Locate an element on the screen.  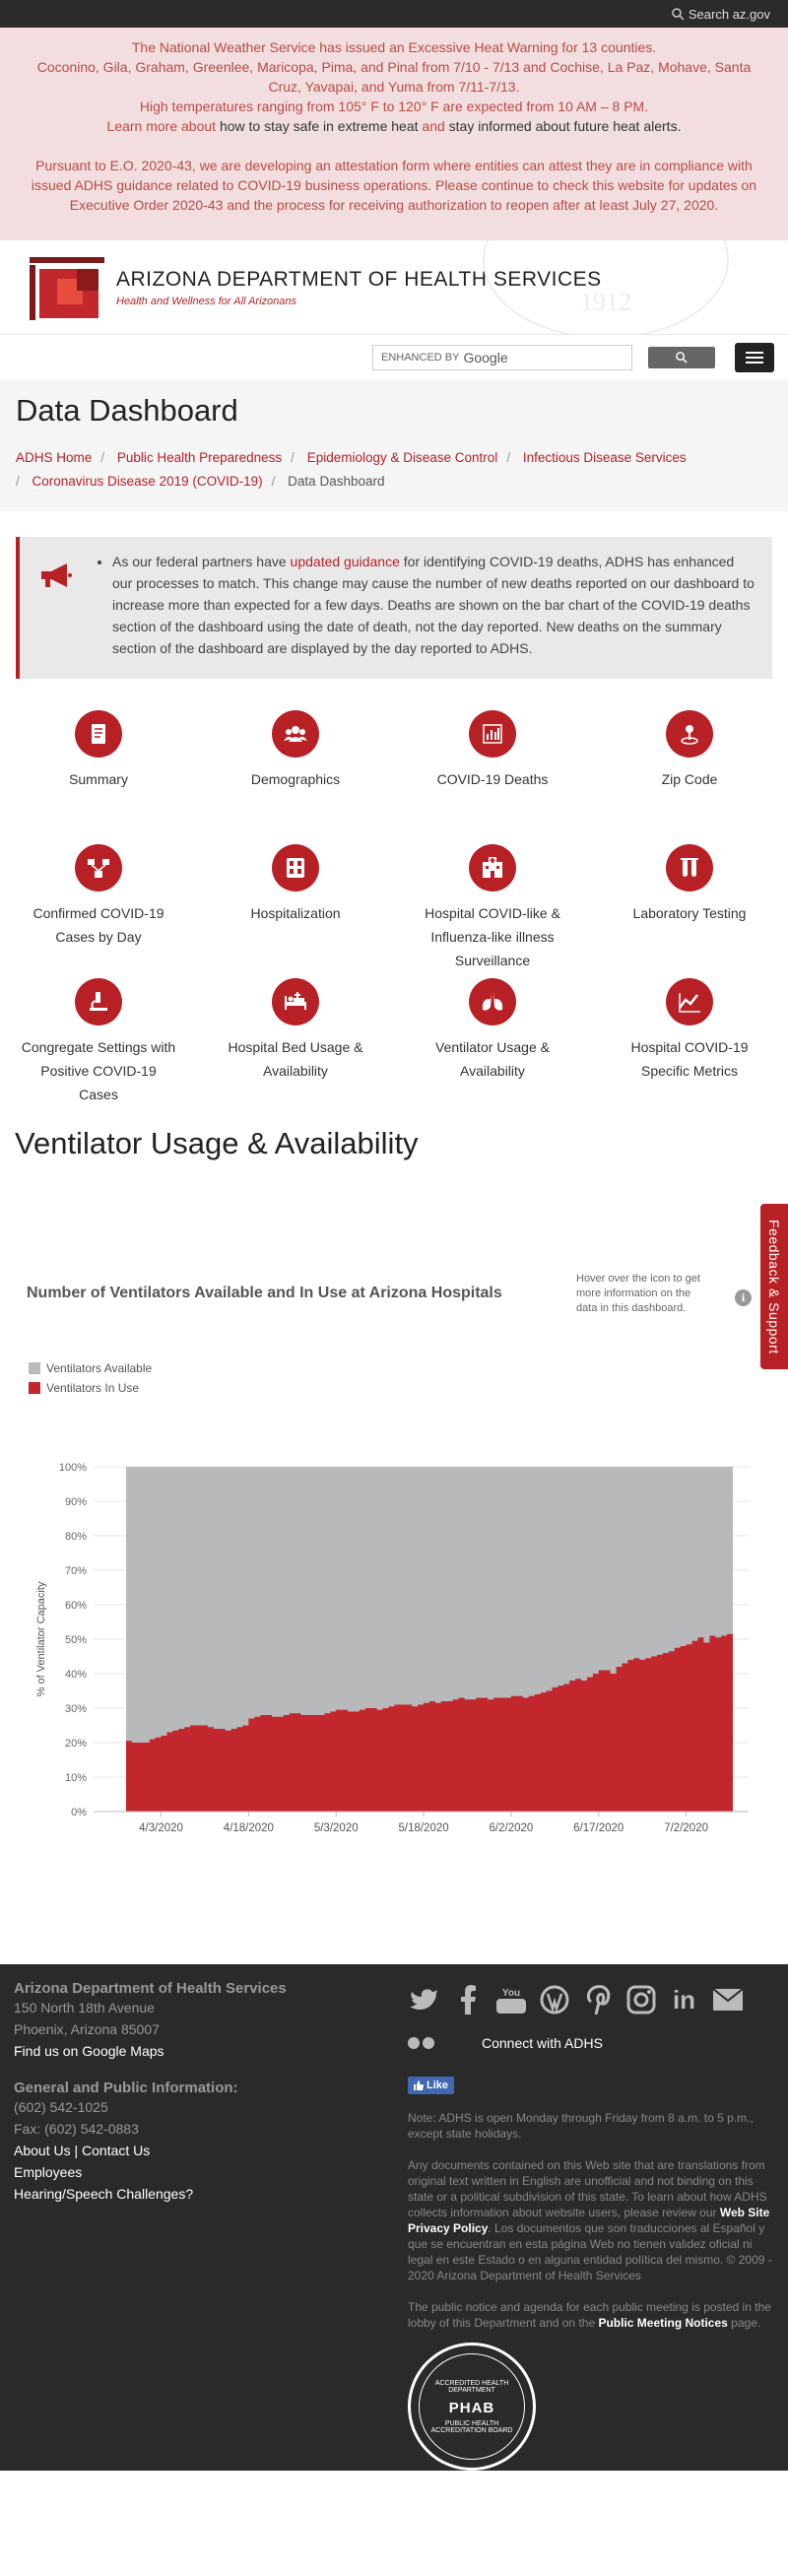
y-tick-label: 0% is located at coordinates (79, 1813).